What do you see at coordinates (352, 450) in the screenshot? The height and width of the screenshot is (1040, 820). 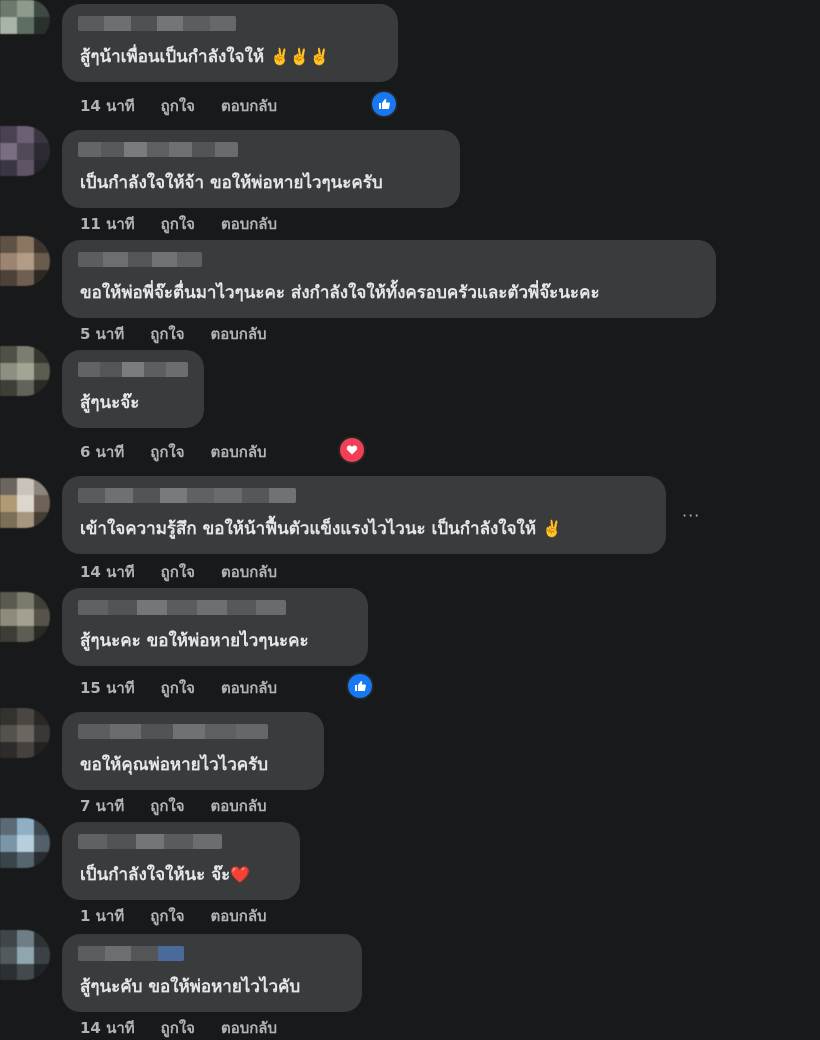 I see `love-reaction-icon` at bounding box center [352, 450].